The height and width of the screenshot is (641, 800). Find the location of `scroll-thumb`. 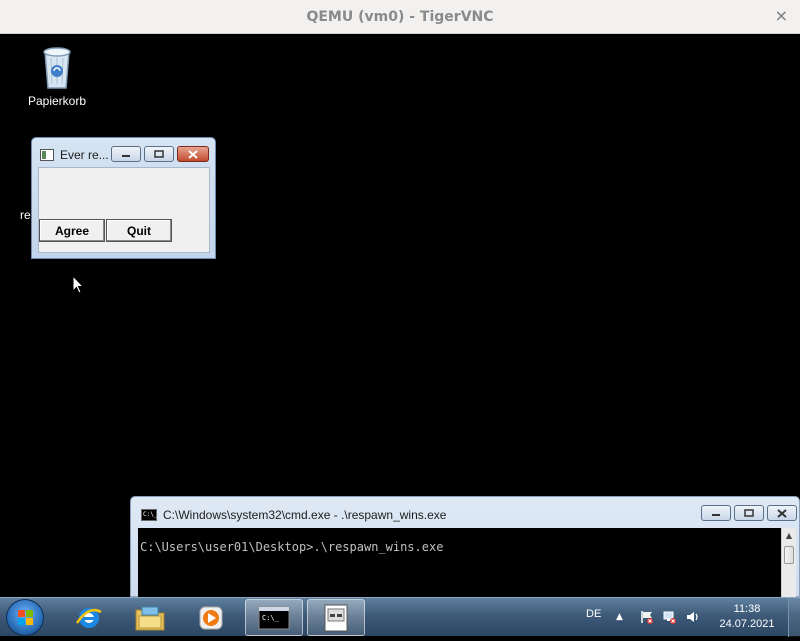

scroll-thumb is located at coordinates (789, 555).